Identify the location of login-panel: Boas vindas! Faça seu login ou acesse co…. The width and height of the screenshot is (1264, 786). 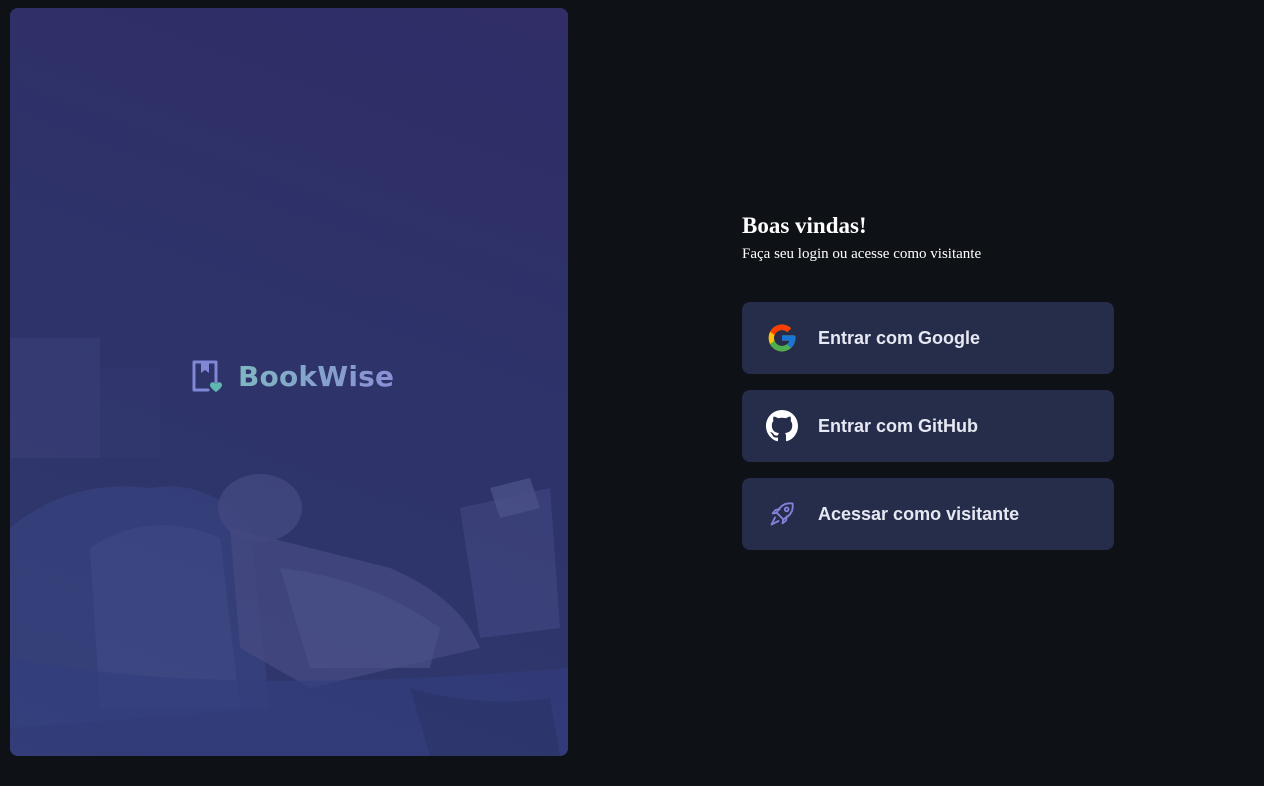
(928, 381).